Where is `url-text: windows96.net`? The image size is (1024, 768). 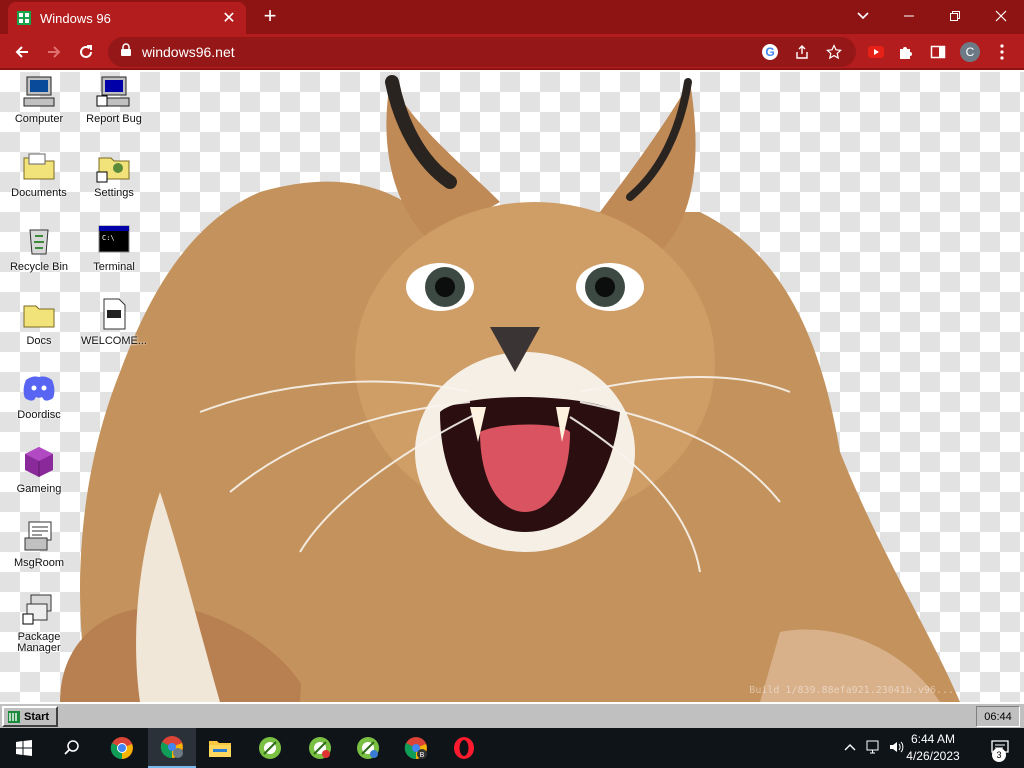 url-text: windows96.net is located at coordinates (188, 52).